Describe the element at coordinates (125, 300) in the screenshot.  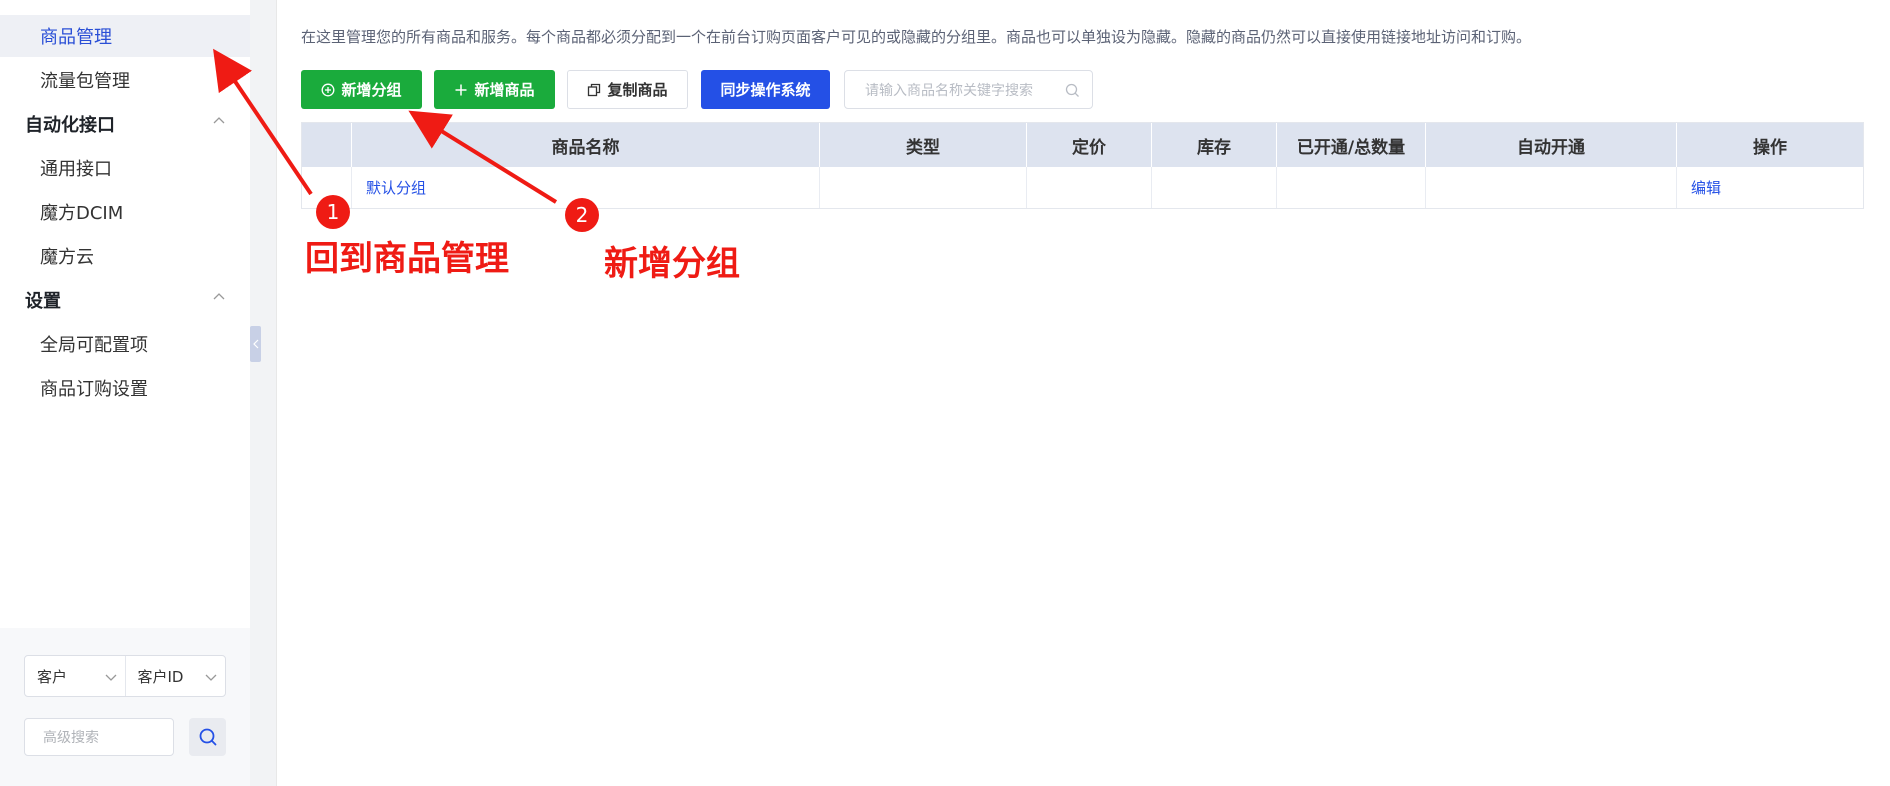
I see `sidebar-group-settings: 设置` at that location.